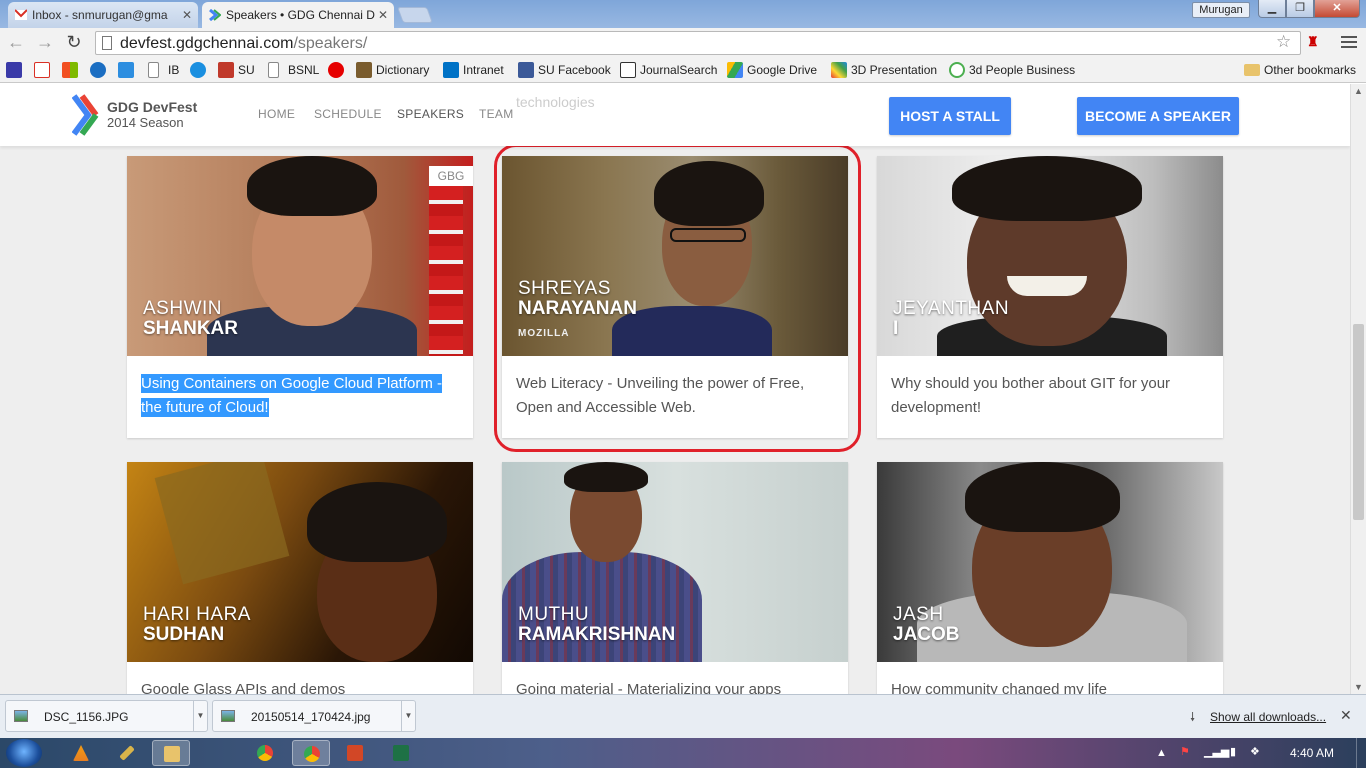  What do you see at coordinates (45, 42) in the screenshot?
I see `forward-arrow-icon: →` at bounding box center [45, 42].